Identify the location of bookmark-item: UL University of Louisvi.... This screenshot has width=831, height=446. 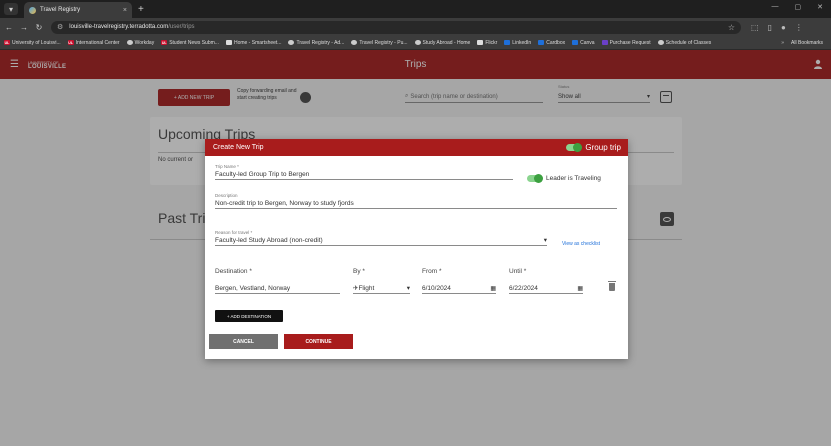
(32, 43).